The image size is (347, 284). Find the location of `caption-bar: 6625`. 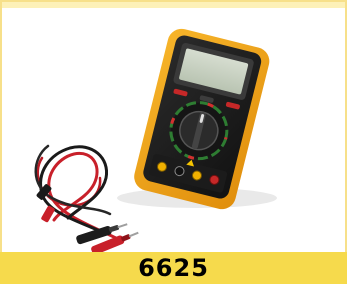

caption-bar: 6625 is located at coordinates (173, 268).